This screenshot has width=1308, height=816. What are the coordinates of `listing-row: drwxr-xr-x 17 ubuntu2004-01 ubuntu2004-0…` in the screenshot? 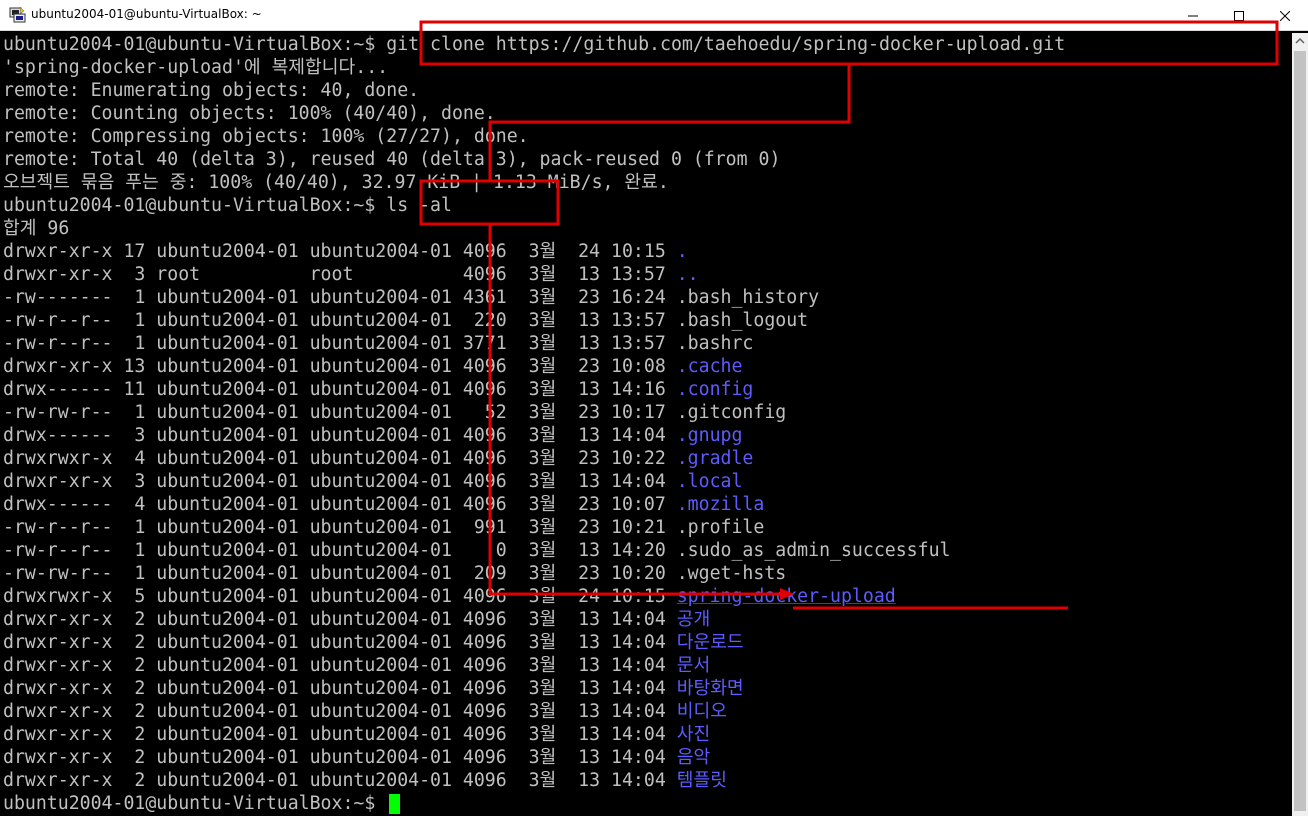 It's located at (345, 251).